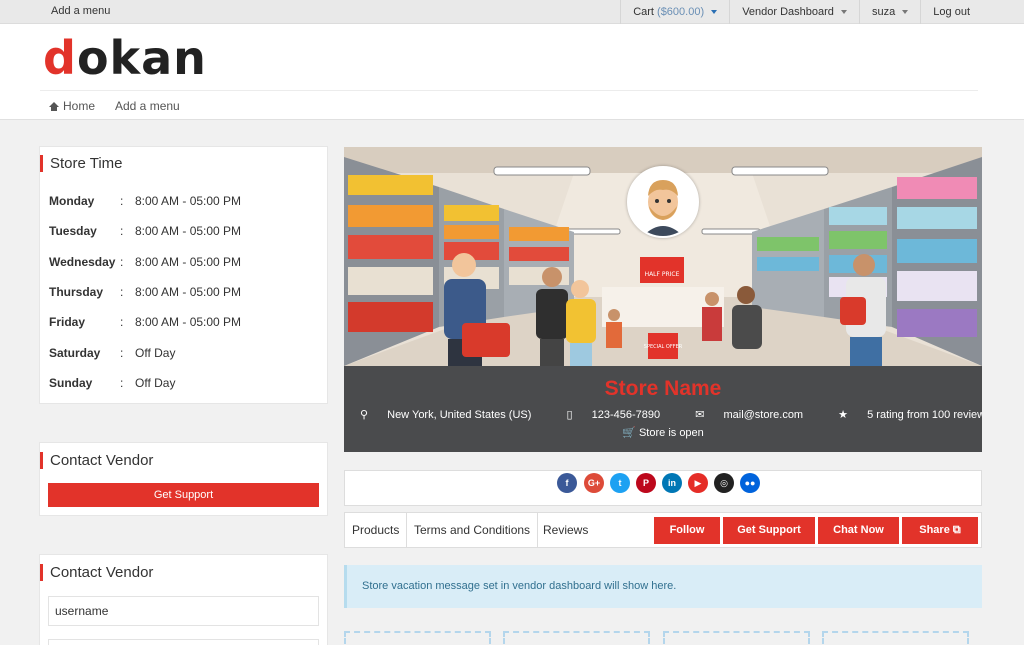  I want to click on main-nav: Home Add a menu, so click(509, 105).